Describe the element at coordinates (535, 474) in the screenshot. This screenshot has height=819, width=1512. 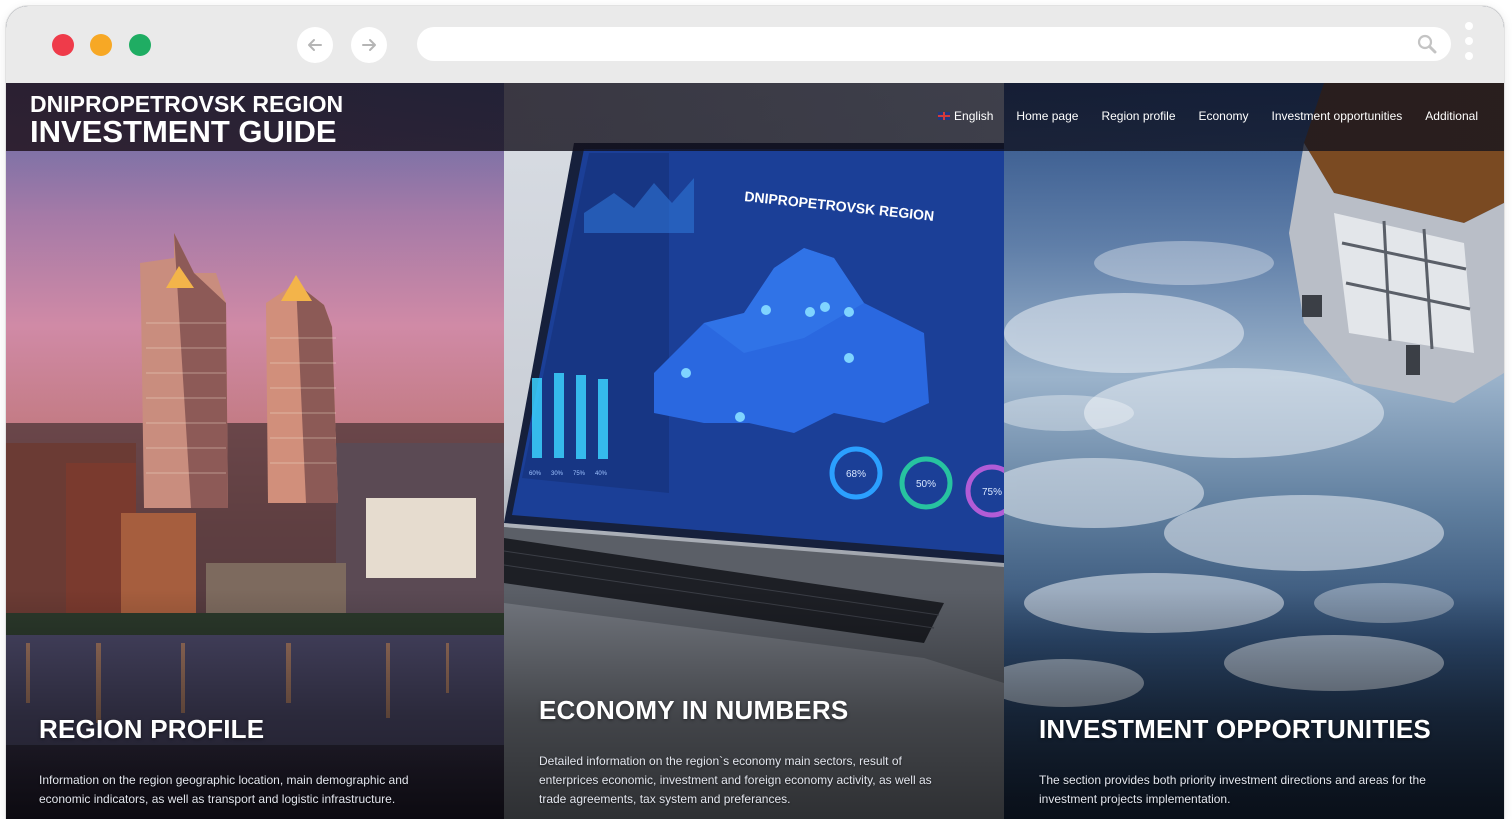
I see `bar-label: 60%` at that location.